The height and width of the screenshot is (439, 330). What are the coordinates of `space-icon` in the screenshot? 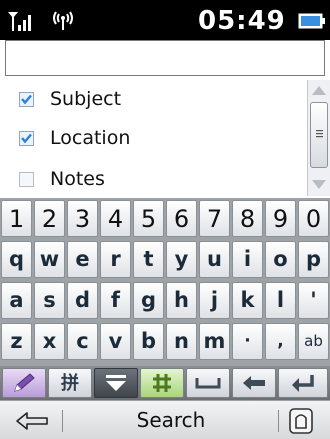 It's located at (208, 383).